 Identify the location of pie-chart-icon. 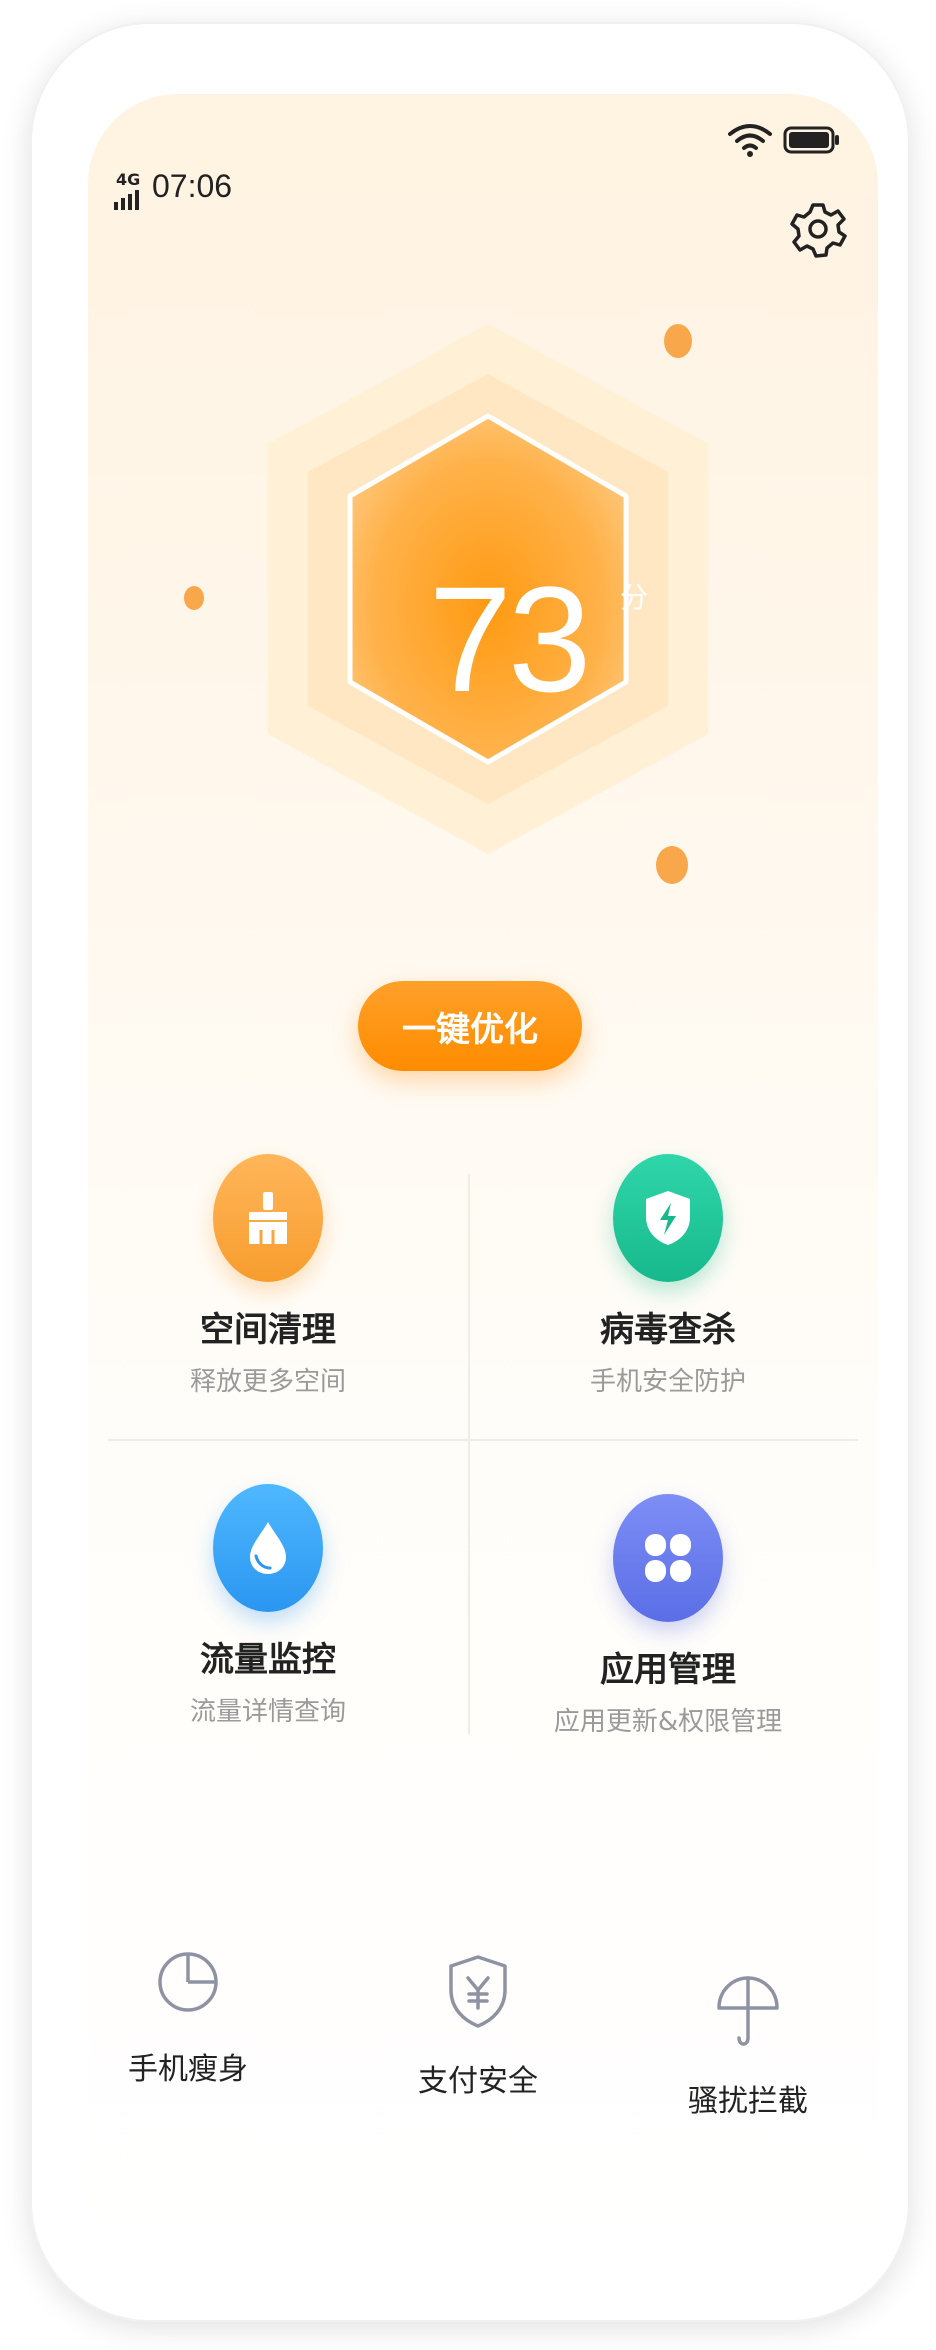
(188, 1982).